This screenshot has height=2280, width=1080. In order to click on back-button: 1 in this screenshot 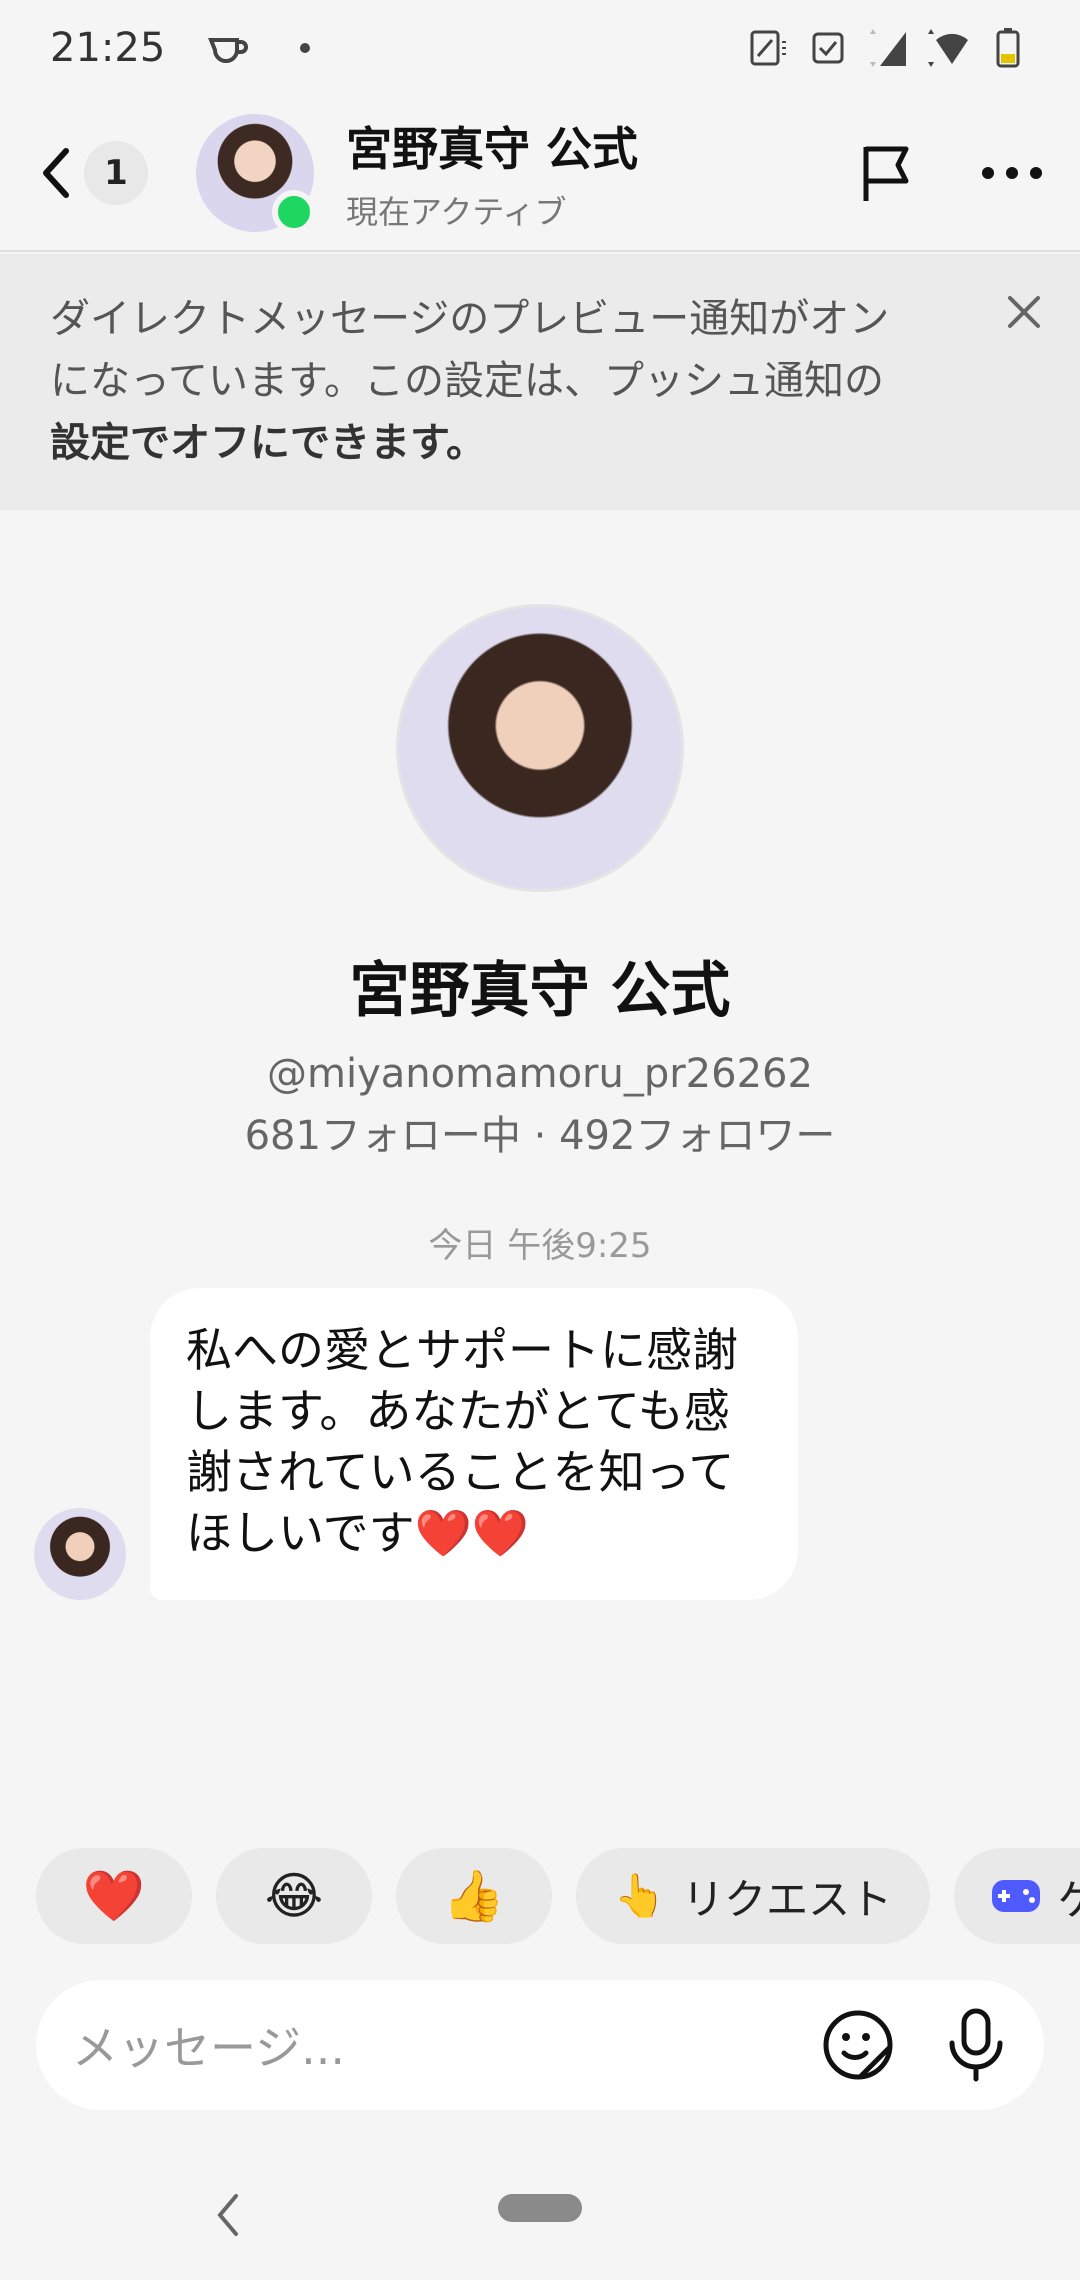, I will do `click(92, 173)`.